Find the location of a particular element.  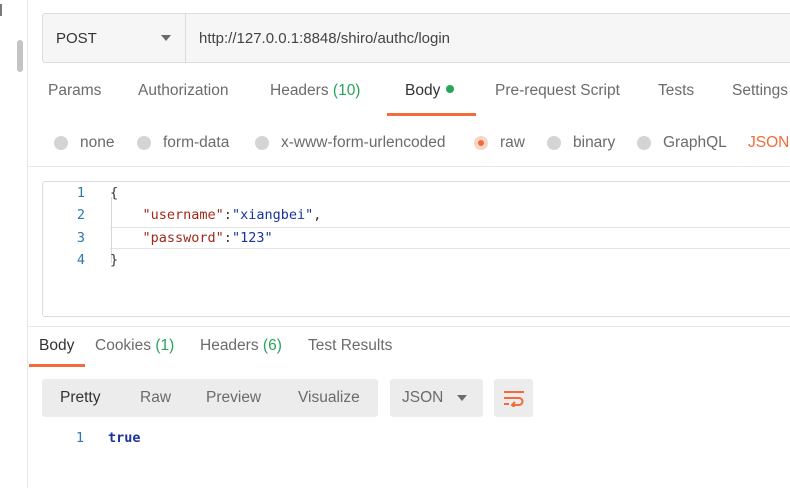

tab-headers: Headers (10) is located at coordinates (315, 99).